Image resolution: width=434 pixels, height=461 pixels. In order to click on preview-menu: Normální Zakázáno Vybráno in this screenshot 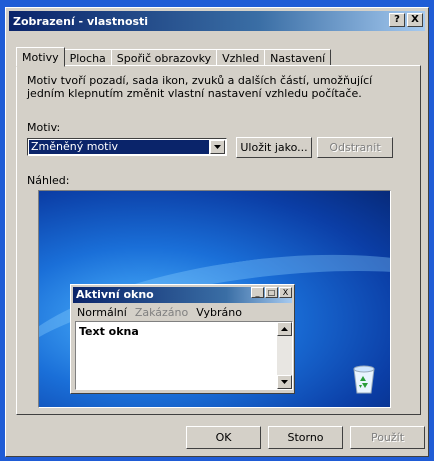, I will do `click(159, 312)`.